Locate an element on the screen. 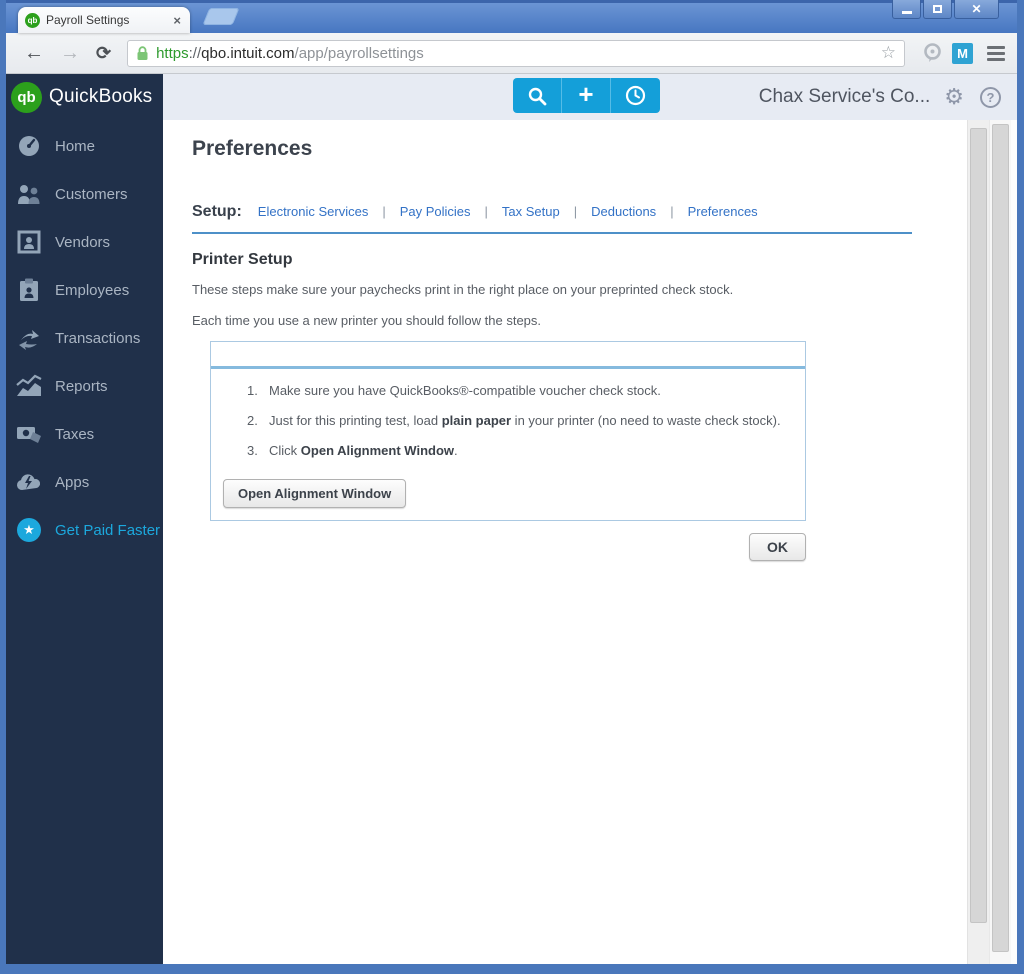  app-header: + Chax Service's Co... ⚙ ? is located at coordinates (590, 97).